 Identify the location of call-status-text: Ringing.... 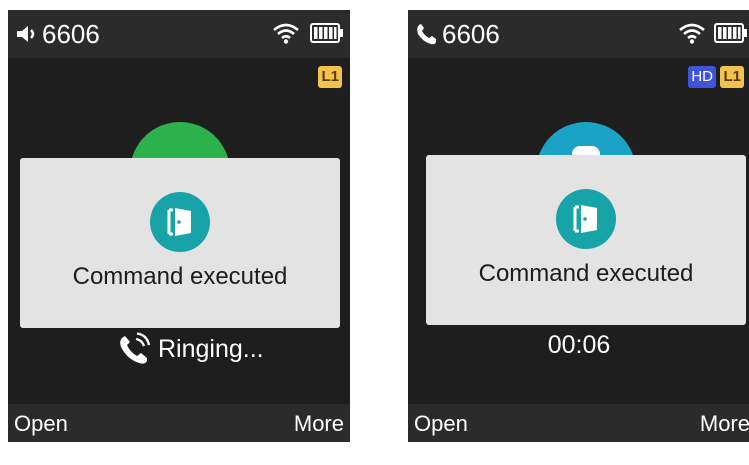
(211, 349).